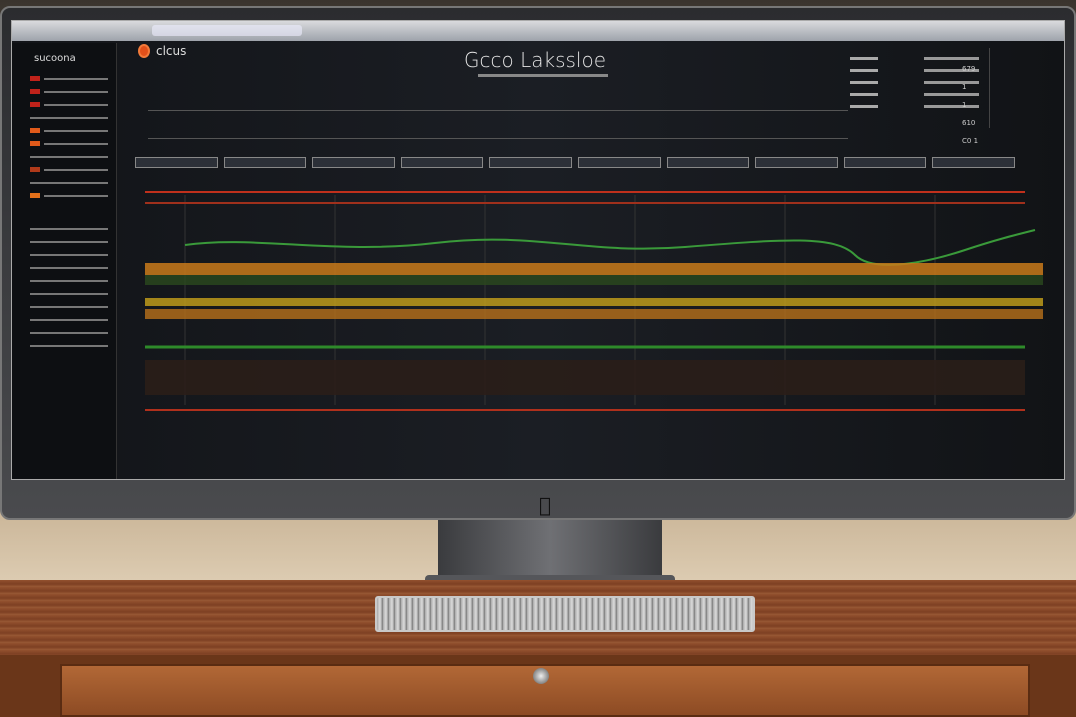 The image size is (1076, 717). I want to click on browser-toolbar, so click(538, 31).